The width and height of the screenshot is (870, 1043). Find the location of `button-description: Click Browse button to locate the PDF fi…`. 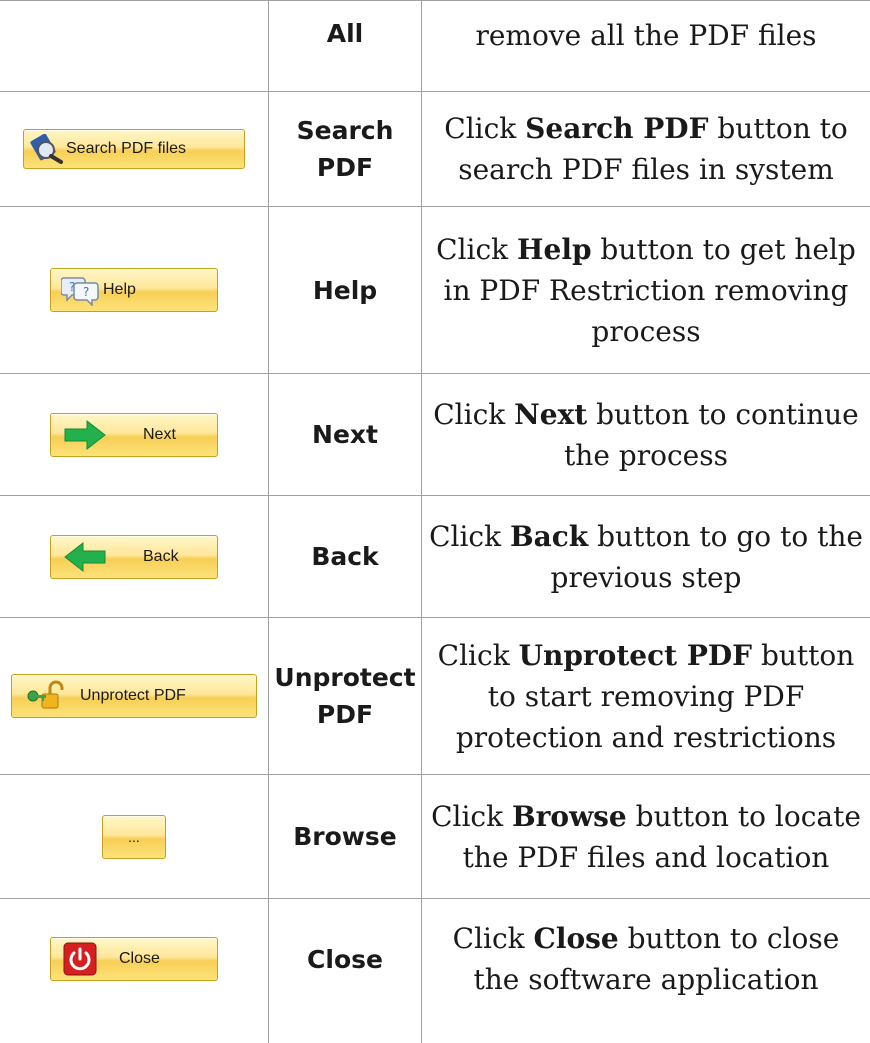

button-description: Click Browse button to locate the PDF fi… is located at coordinates (646, 836).